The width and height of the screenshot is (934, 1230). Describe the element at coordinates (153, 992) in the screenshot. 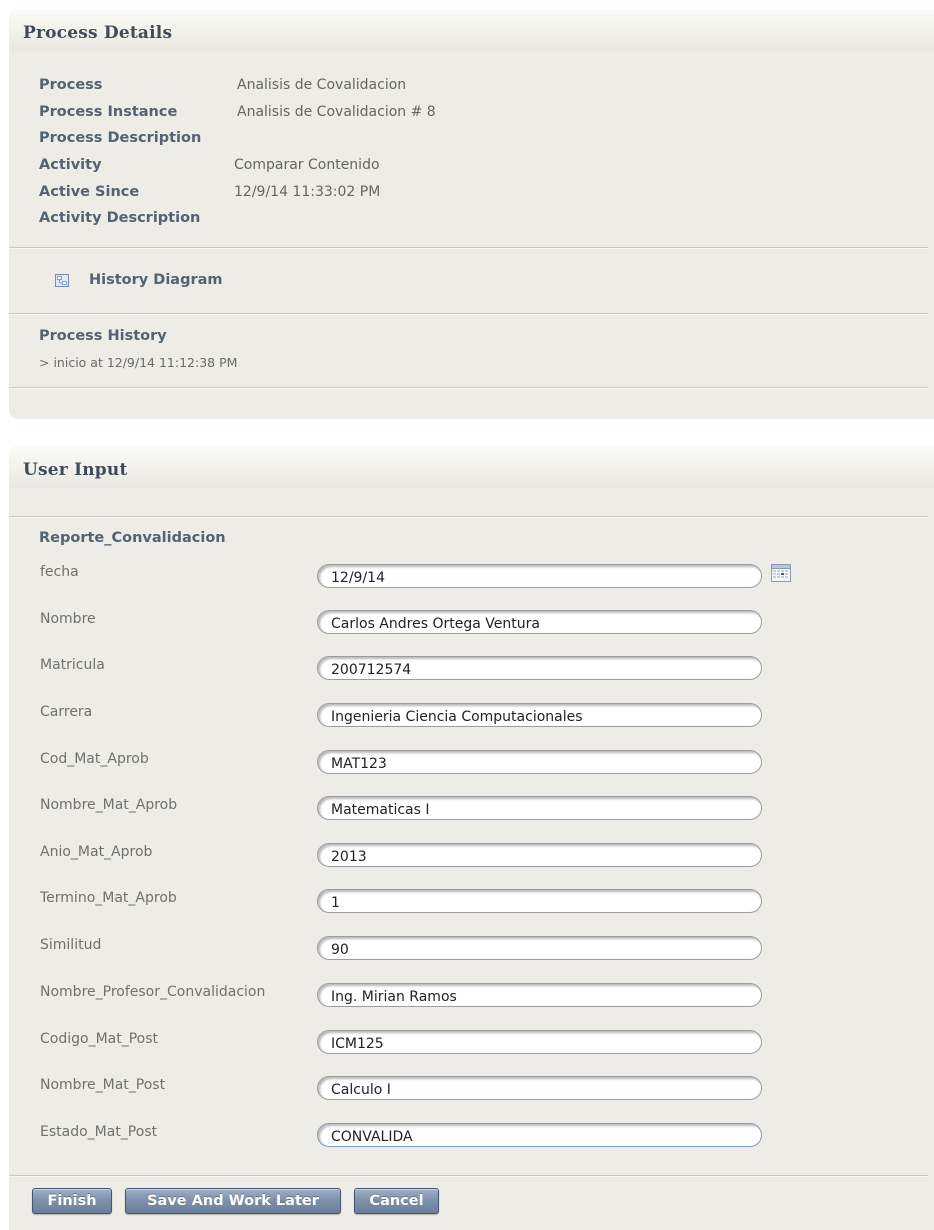

I see `nombre-profesor-convalidacion-label: Nombre_Profesor_Convalidacion` at that location.